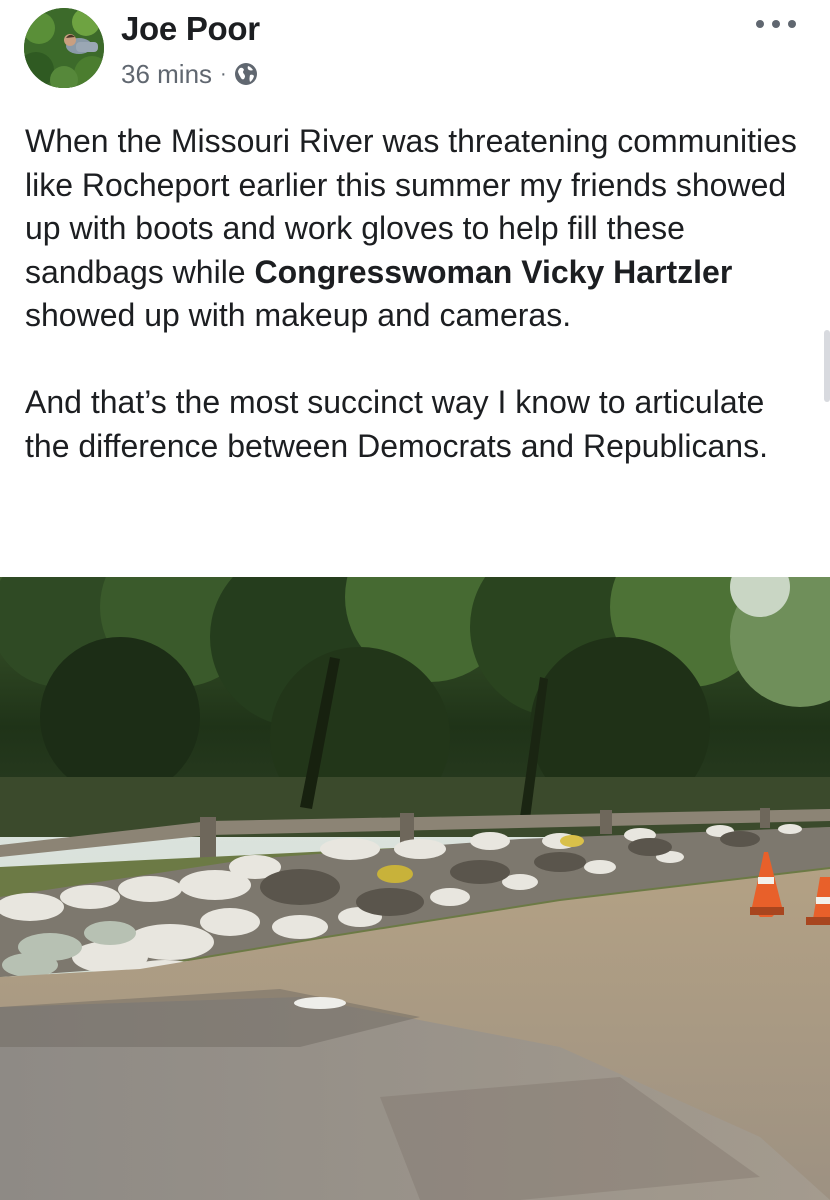 The image size is (830, 1200). I want to click on author-name: Joe Poor, so click(190, 29).